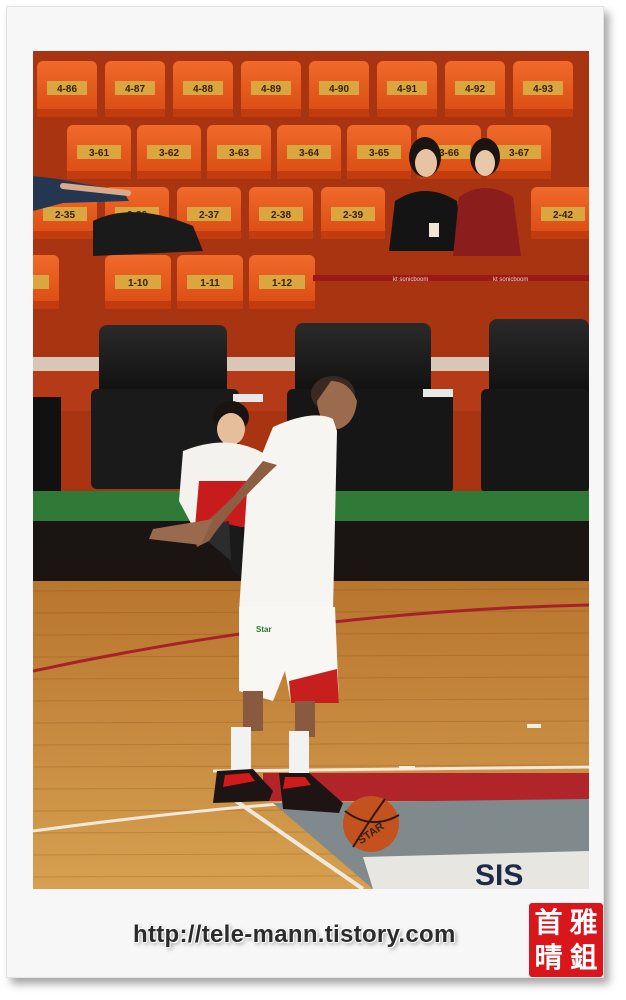 The height and width of the screenshot is (1000, 626). What do you see at coordinates (379, 153) in the screenshot?
I see `seat-label: 3-65` at bounding box center [379, 153].